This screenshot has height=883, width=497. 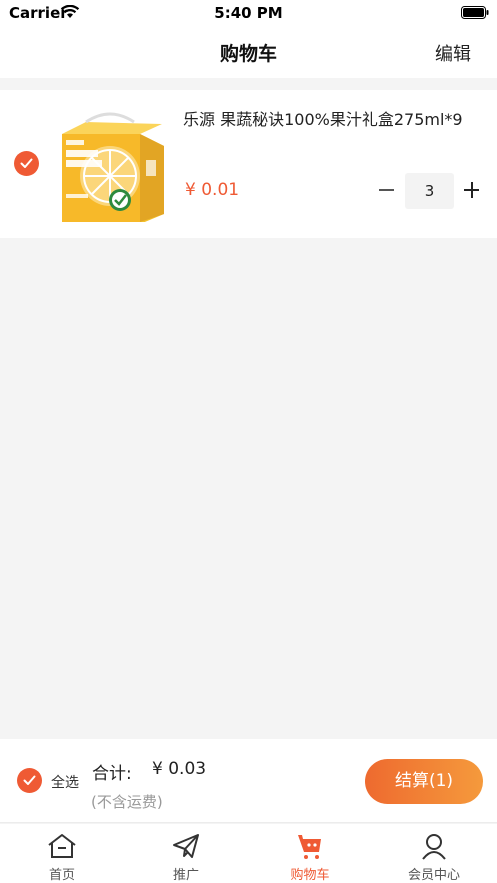 I want to click on decrease-quantity-button, so click(x=387, y=190).